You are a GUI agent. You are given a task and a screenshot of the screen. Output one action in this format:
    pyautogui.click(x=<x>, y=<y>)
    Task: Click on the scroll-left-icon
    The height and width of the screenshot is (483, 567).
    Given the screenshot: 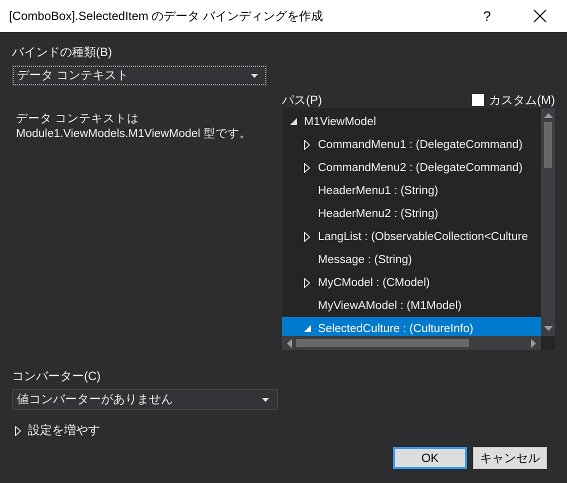 What is the action you would take?
    pyautogui.click(x=289, y=343)
    